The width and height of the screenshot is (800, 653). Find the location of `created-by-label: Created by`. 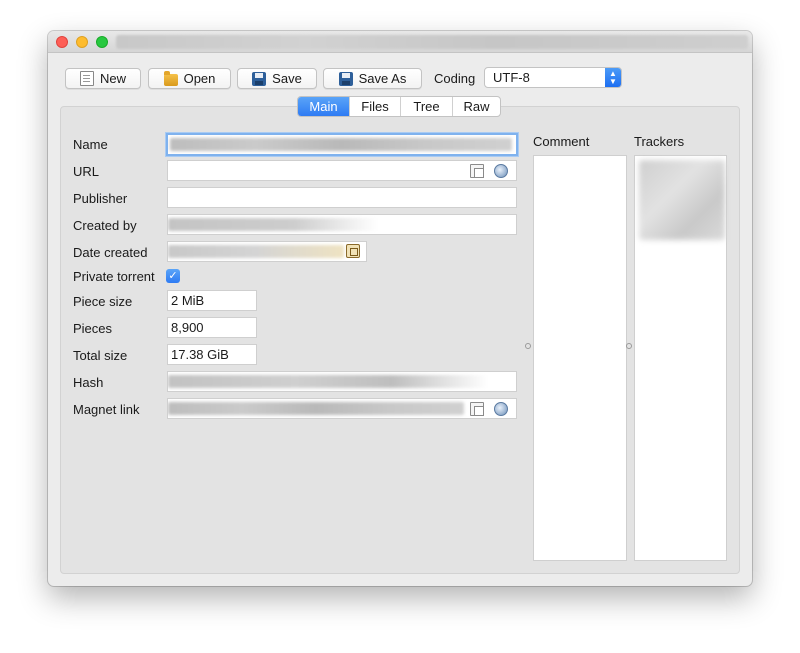

created-by-label: Created by is located at coordinates (105, 225).